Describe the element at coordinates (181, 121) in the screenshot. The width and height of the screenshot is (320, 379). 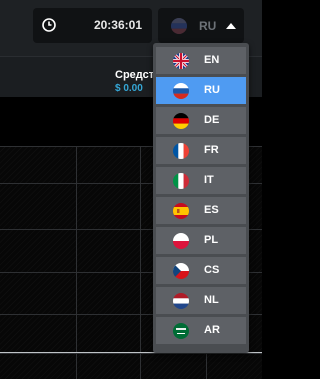
I see `germany-flag-icon` at that location.